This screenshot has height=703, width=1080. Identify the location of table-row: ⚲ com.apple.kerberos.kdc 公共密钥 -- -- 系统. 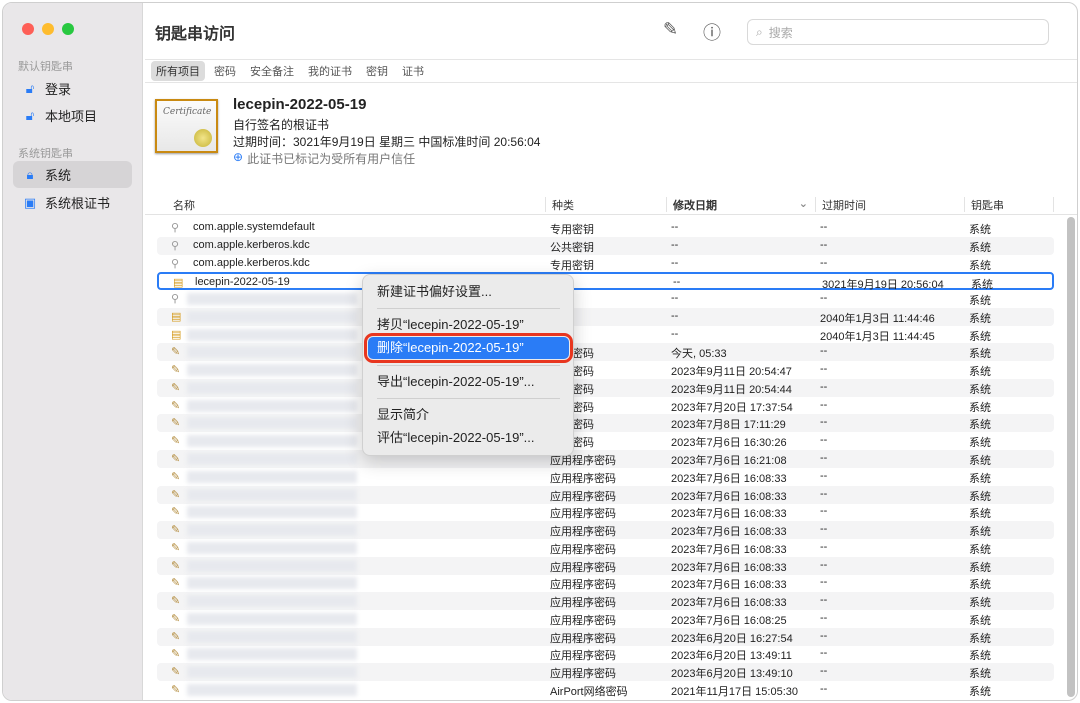
(605, 245).